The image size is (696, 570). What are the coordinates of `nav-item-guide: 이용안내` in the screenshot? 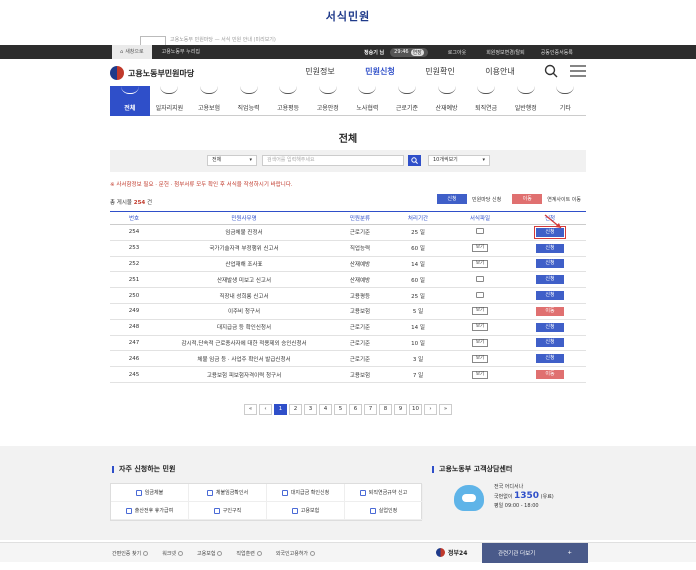 It's located at (500, 71).